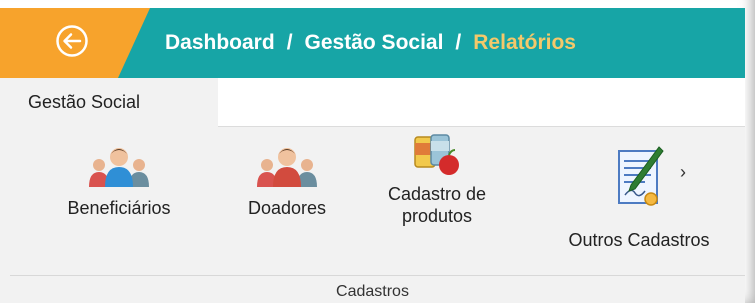  I want to click on document-pen-icon, so click(639, 170).